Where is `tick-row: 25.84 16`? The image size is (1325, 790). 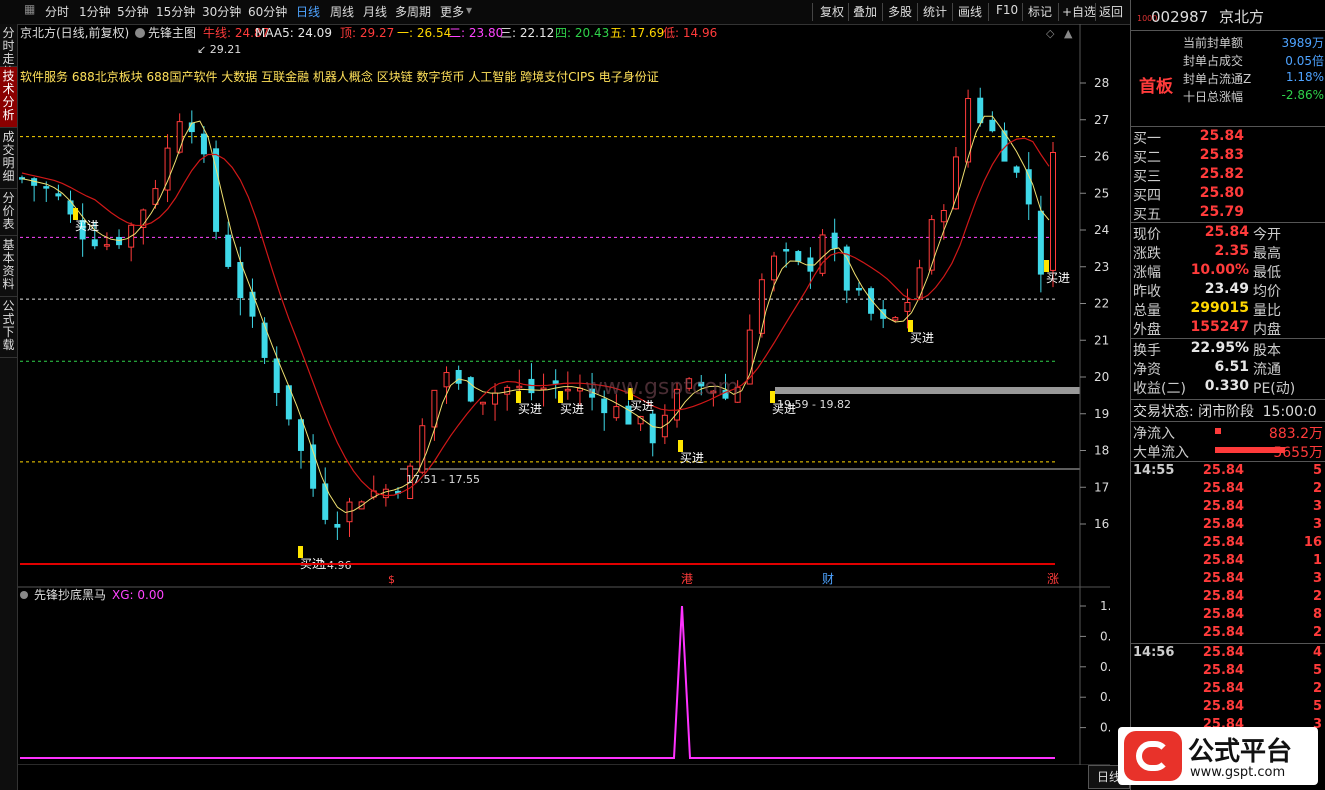 tick-row: 25.84 16 is located at coordinates (1262, 542).